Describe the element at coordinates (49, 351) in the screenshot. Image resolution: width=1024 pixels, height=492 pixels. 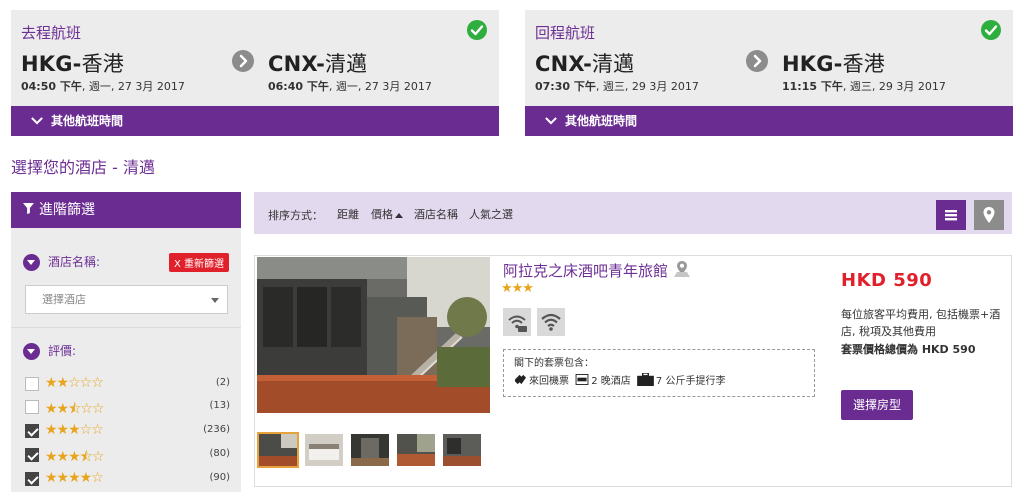
I see `rating-label: 評價:` at that location.